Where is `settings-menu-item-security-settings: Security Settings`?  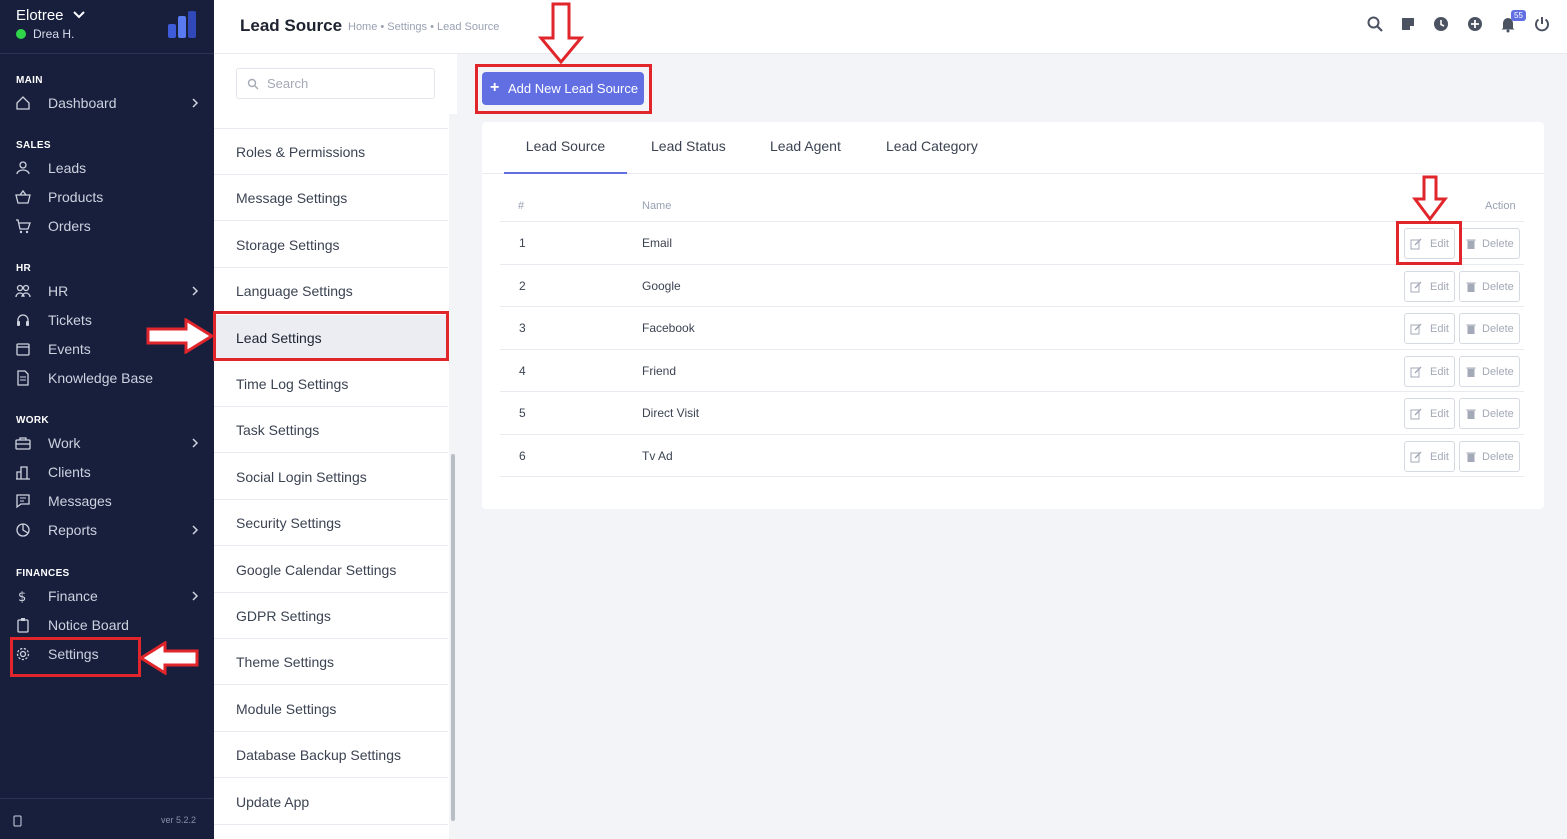 settings-menu-item-security-settings: Security Settings is located at coordinates (331, 523).